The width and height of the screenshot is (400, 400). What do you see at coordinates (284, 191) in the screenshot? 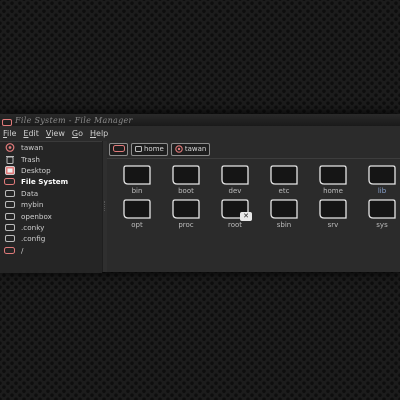
I see `folder-label: etc` at bounding box center [284, 191].